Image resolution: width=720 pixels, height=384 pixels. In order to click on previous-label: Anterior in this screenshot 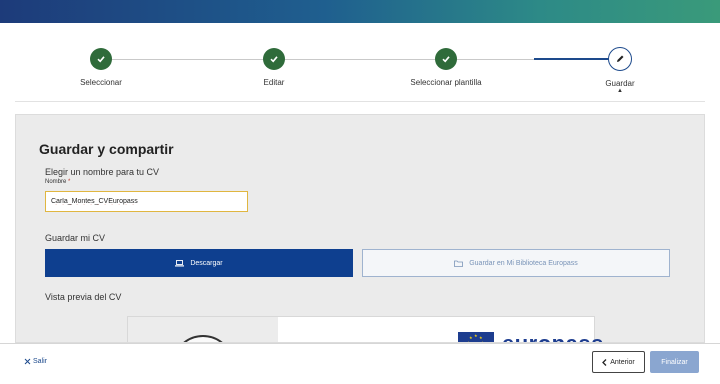, I will do `click(622, 362)`.